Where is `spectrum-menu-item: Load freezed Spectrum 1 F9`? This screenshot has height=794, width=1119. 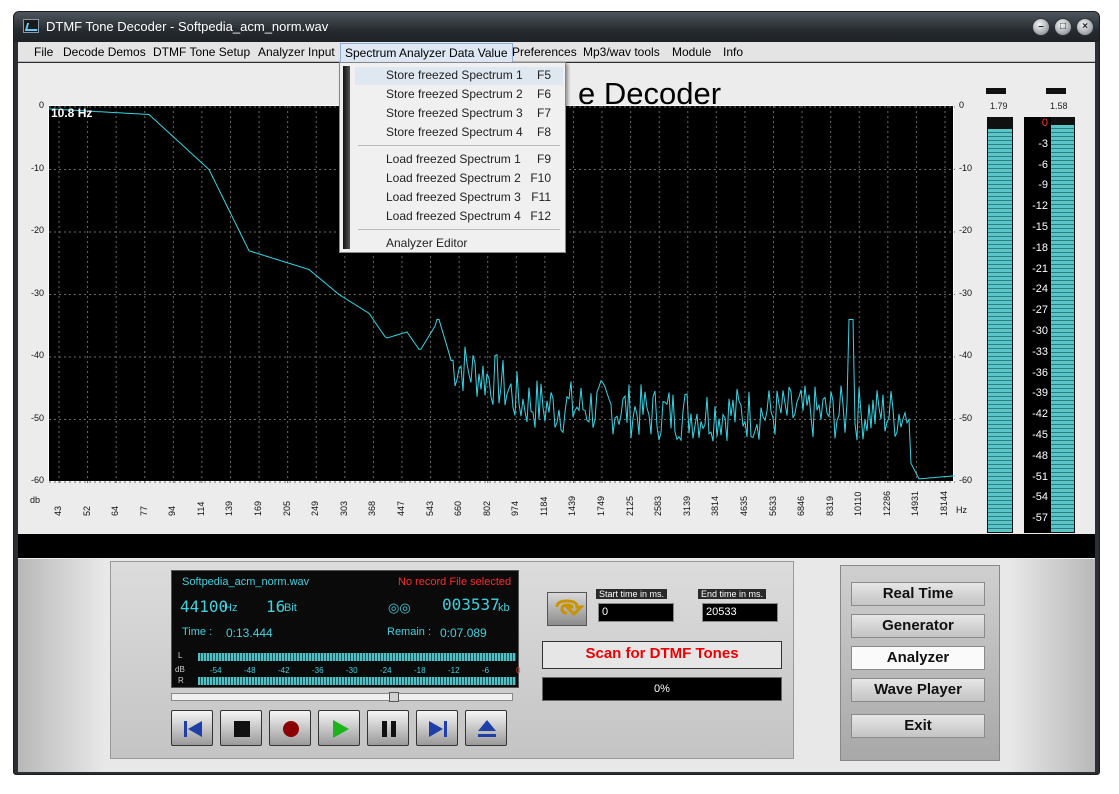 spectrum-menu-item: Load freezed Spectrum 1 F9 is located at coordinates (452, 160).